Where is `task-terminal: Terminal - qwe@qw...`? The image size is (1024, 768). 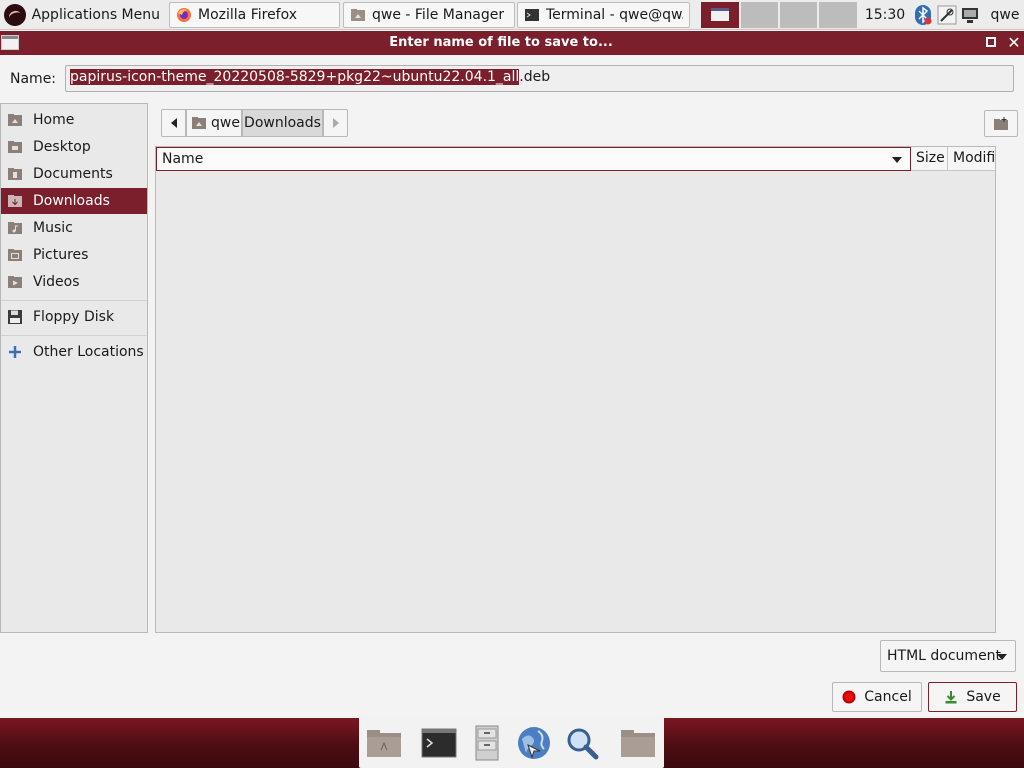 task-terminal: Terminal - qwe@qw... is located at coordinates (603, 15).